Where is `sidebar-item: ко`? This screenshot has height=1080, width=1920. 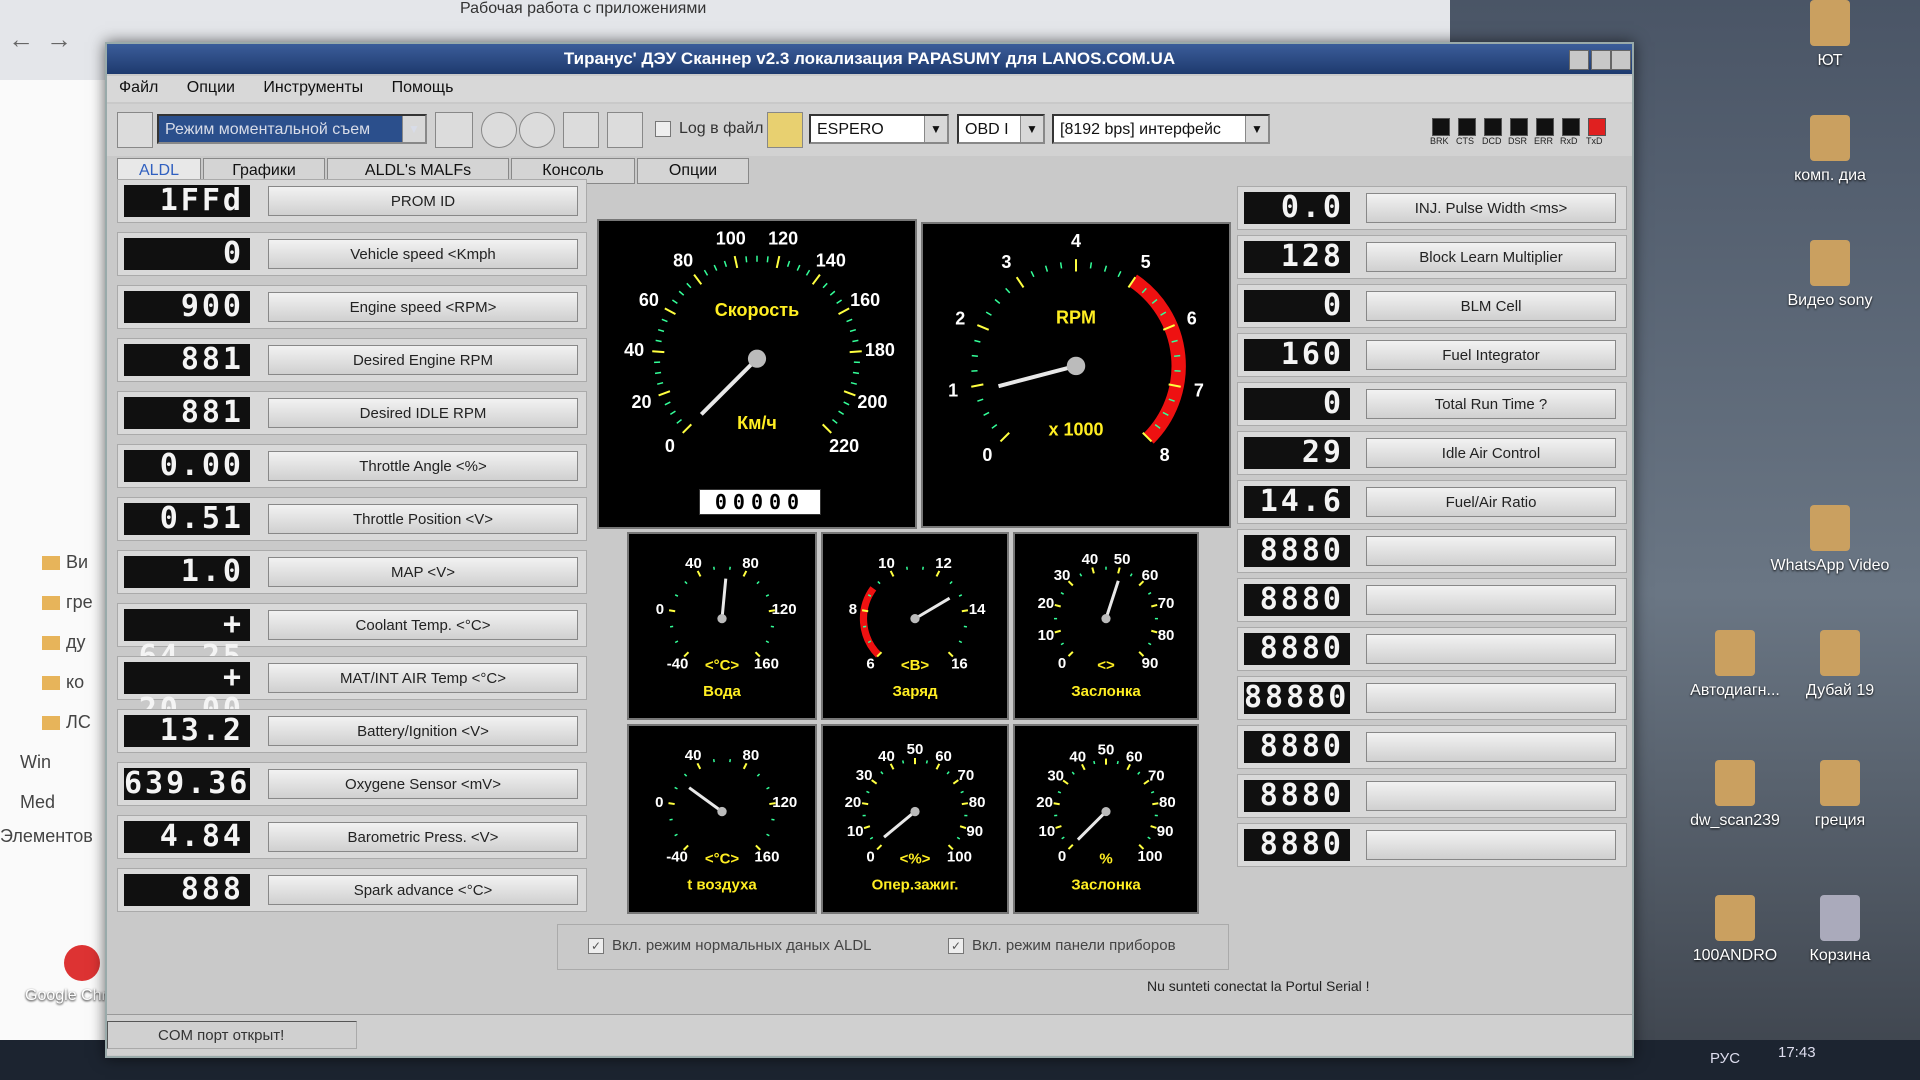 sidebar-item: ко is located at coordinates (76, 685).